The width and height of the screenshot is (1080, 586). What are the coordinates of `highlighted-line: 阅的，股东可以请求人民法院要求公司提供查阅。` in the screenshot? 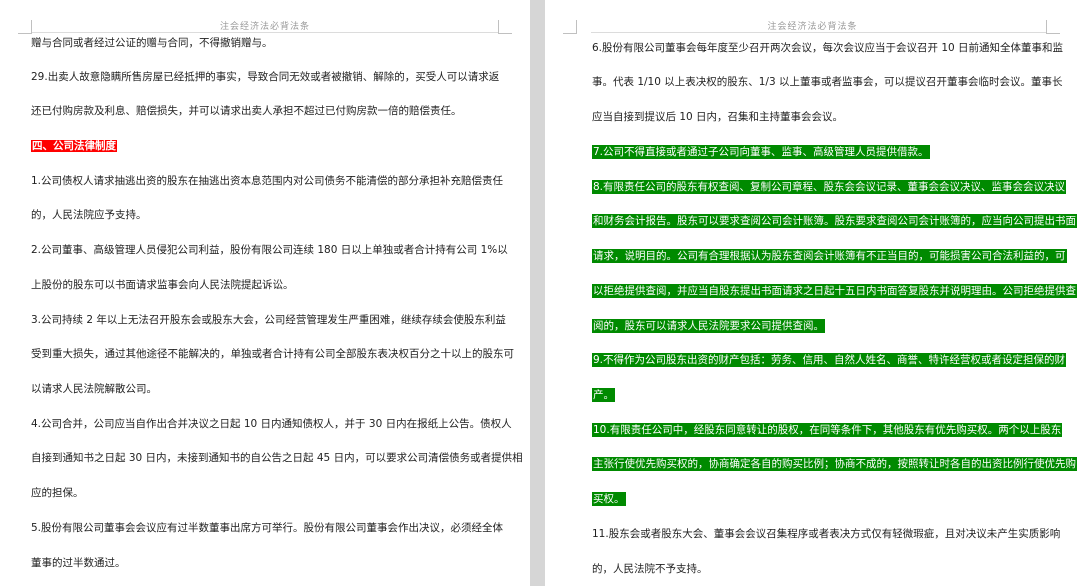 It's located at (708, 326).